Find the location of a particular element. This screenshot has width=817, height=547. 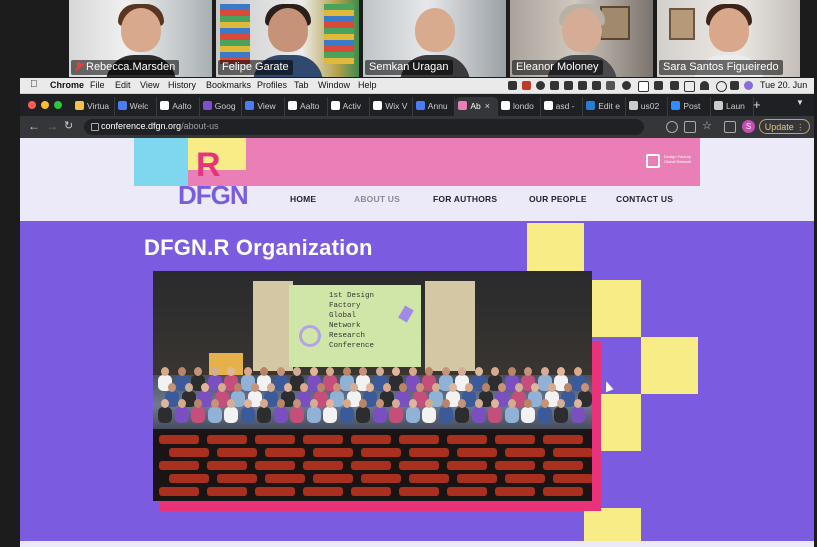

nav-our-people: OUR PEOPLE is located at coordinates (558, 199).